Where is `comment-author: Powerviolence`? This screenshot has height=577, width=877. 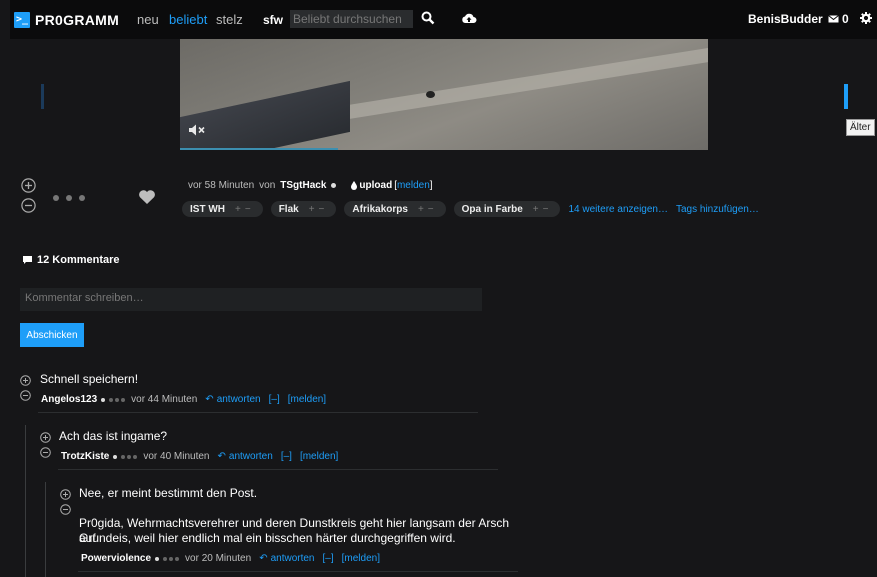
comment-author: Powerviolence is located at coordinates (116, 558).